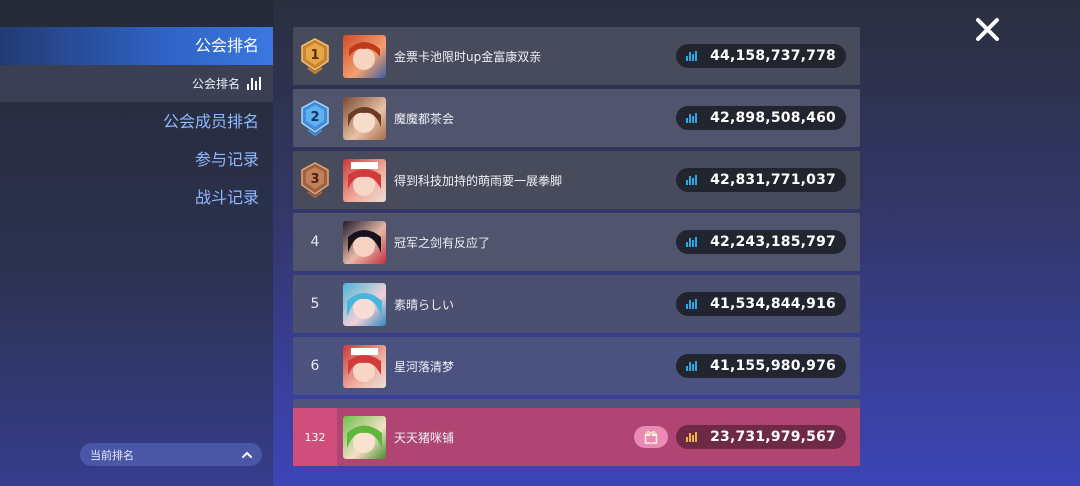 The image size is (1080, 486). Describe the element at coordinates (136, 122) in the screenshot. I see `tab-member-ranking: 公会成员排名` at that location.